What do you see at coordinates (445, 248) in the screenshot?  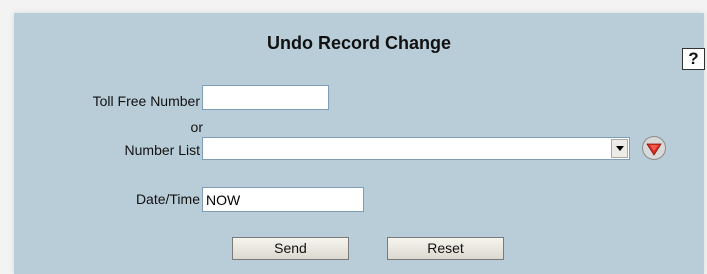 I see `reset-button: Reset` at bounding box center [445, 248].